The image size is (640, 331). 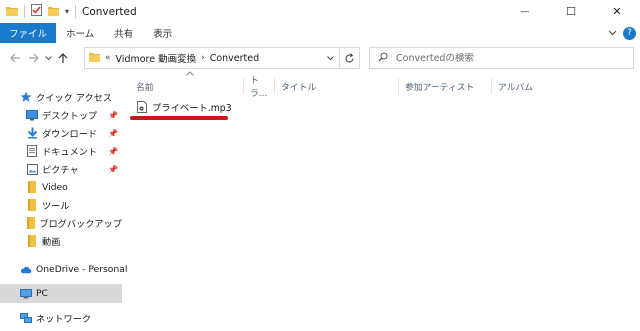 I want to click on window-controls: — ☐ ✕, so click(x=571, y=11).